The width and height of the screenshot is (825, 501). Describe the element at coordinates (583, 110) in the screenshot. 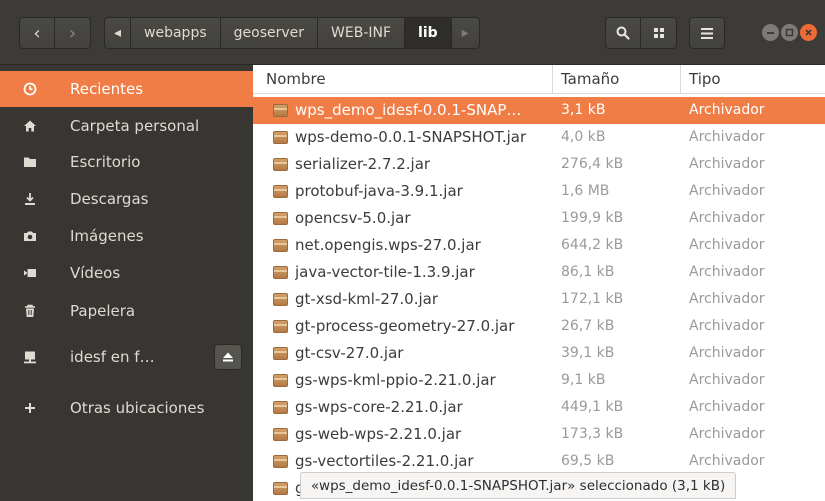

I see `file-size: 3,1 kB` at that location.